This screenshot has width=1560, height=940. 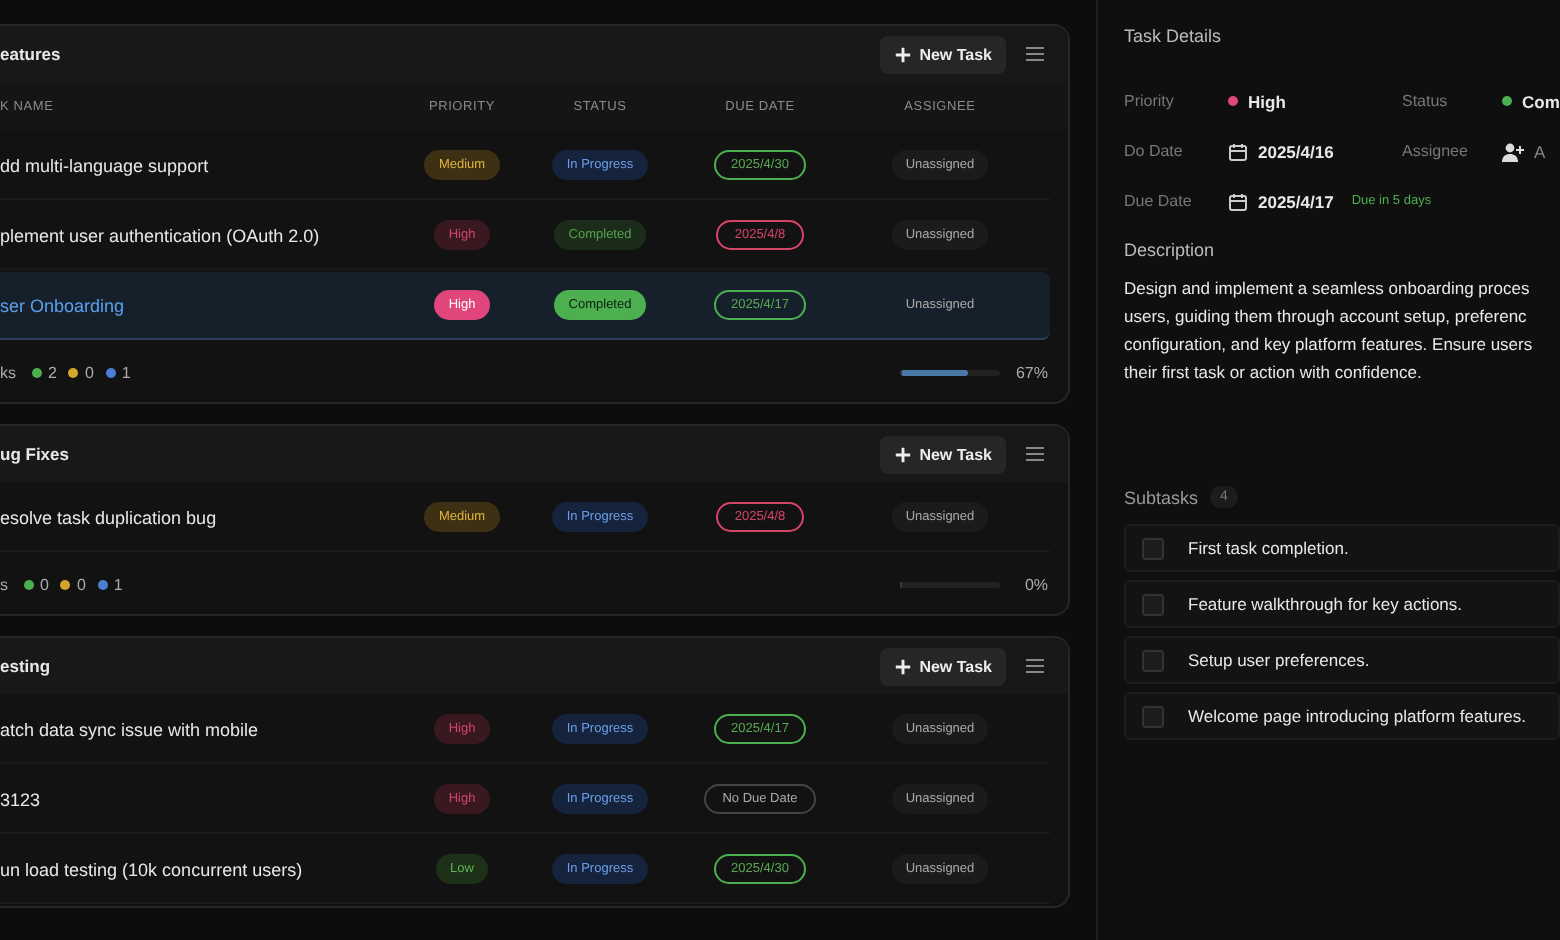 What do you see at coordinates (1426, 101) in the screenshot?
I see `field-label: Status` at bounding box center [1426, 101].